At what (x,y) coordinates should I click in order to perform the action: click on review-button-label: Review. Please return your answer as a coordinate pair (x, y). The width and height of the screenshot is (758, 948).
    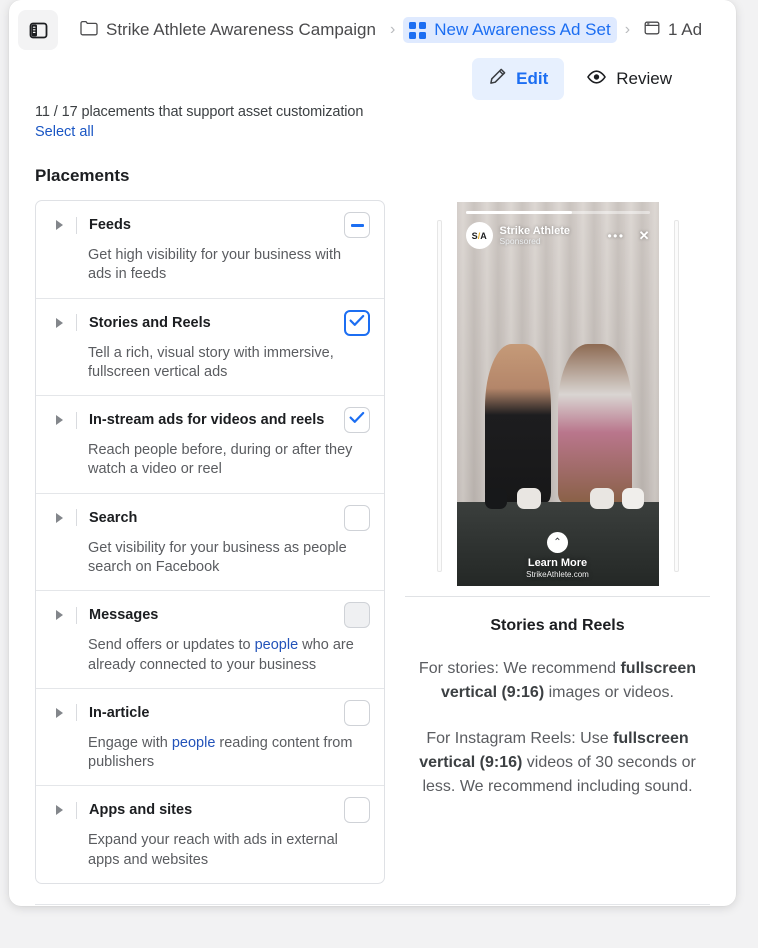
    Looking at the image, I should click on (644, 78).